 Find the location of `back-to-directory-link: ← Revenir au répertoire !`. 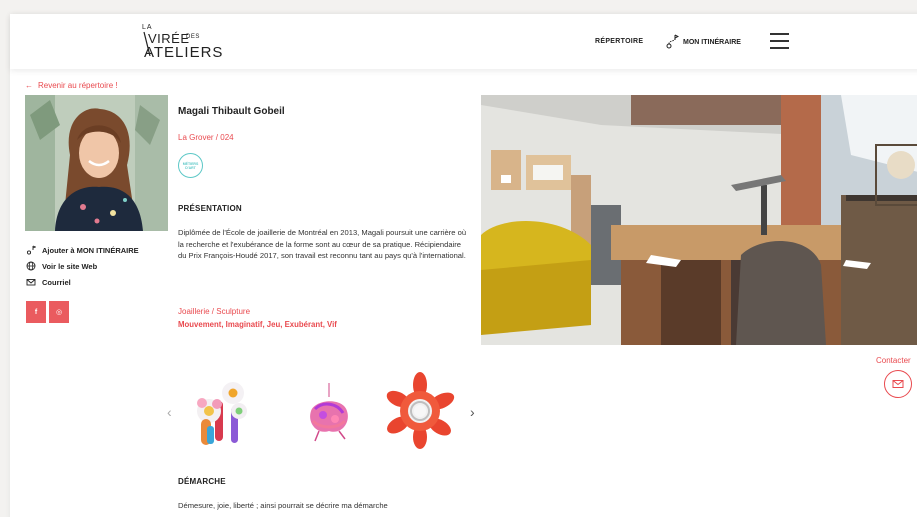

back-to-directory-link: ← Revenir au répertoire ! is located at coordinates (71, 85).